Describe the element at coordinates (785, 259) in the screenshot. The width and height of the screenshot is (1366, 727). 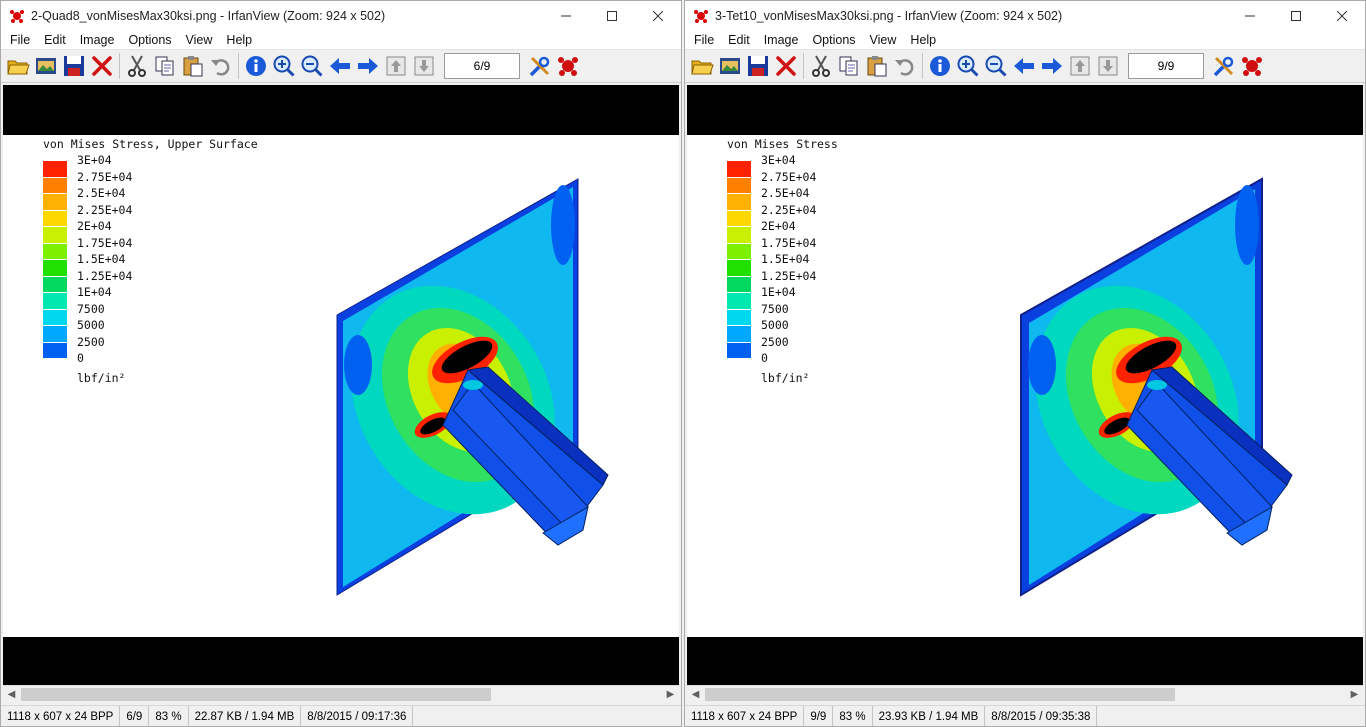
I see `legend-label: 1.5E+04` at that location.